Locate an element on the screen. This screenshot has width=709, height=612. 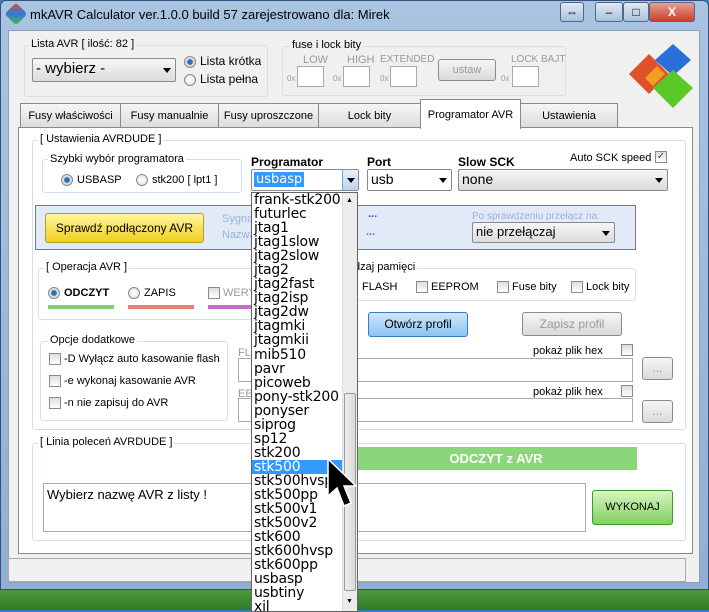
dropdown-item: jtag2isp is located at coordinates (298, 298).